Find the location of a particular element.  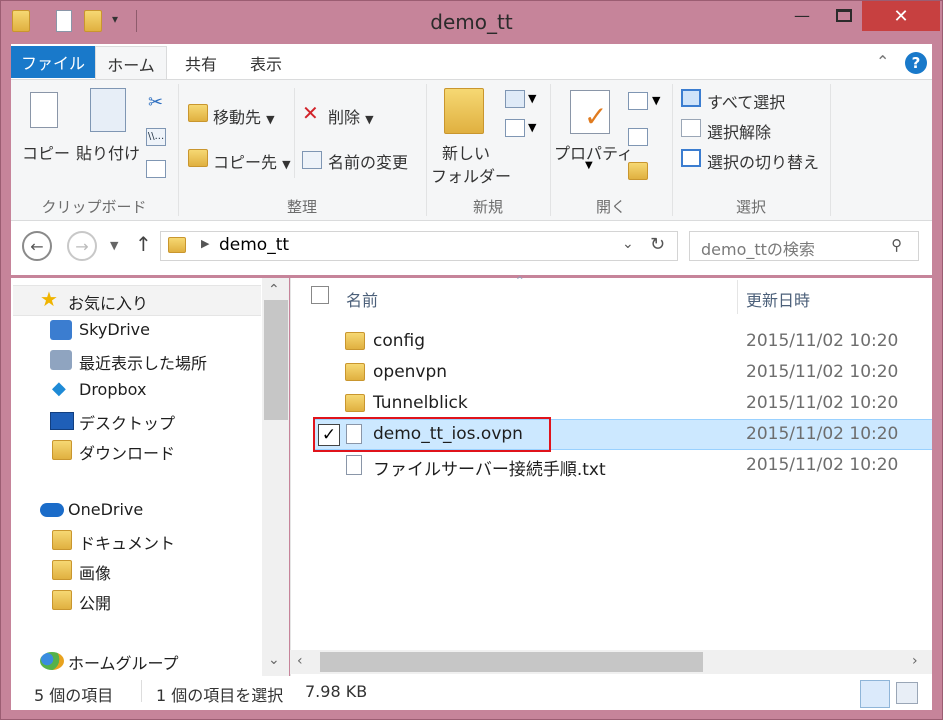

close-button: ✕ is located at coordinates (901, 16).